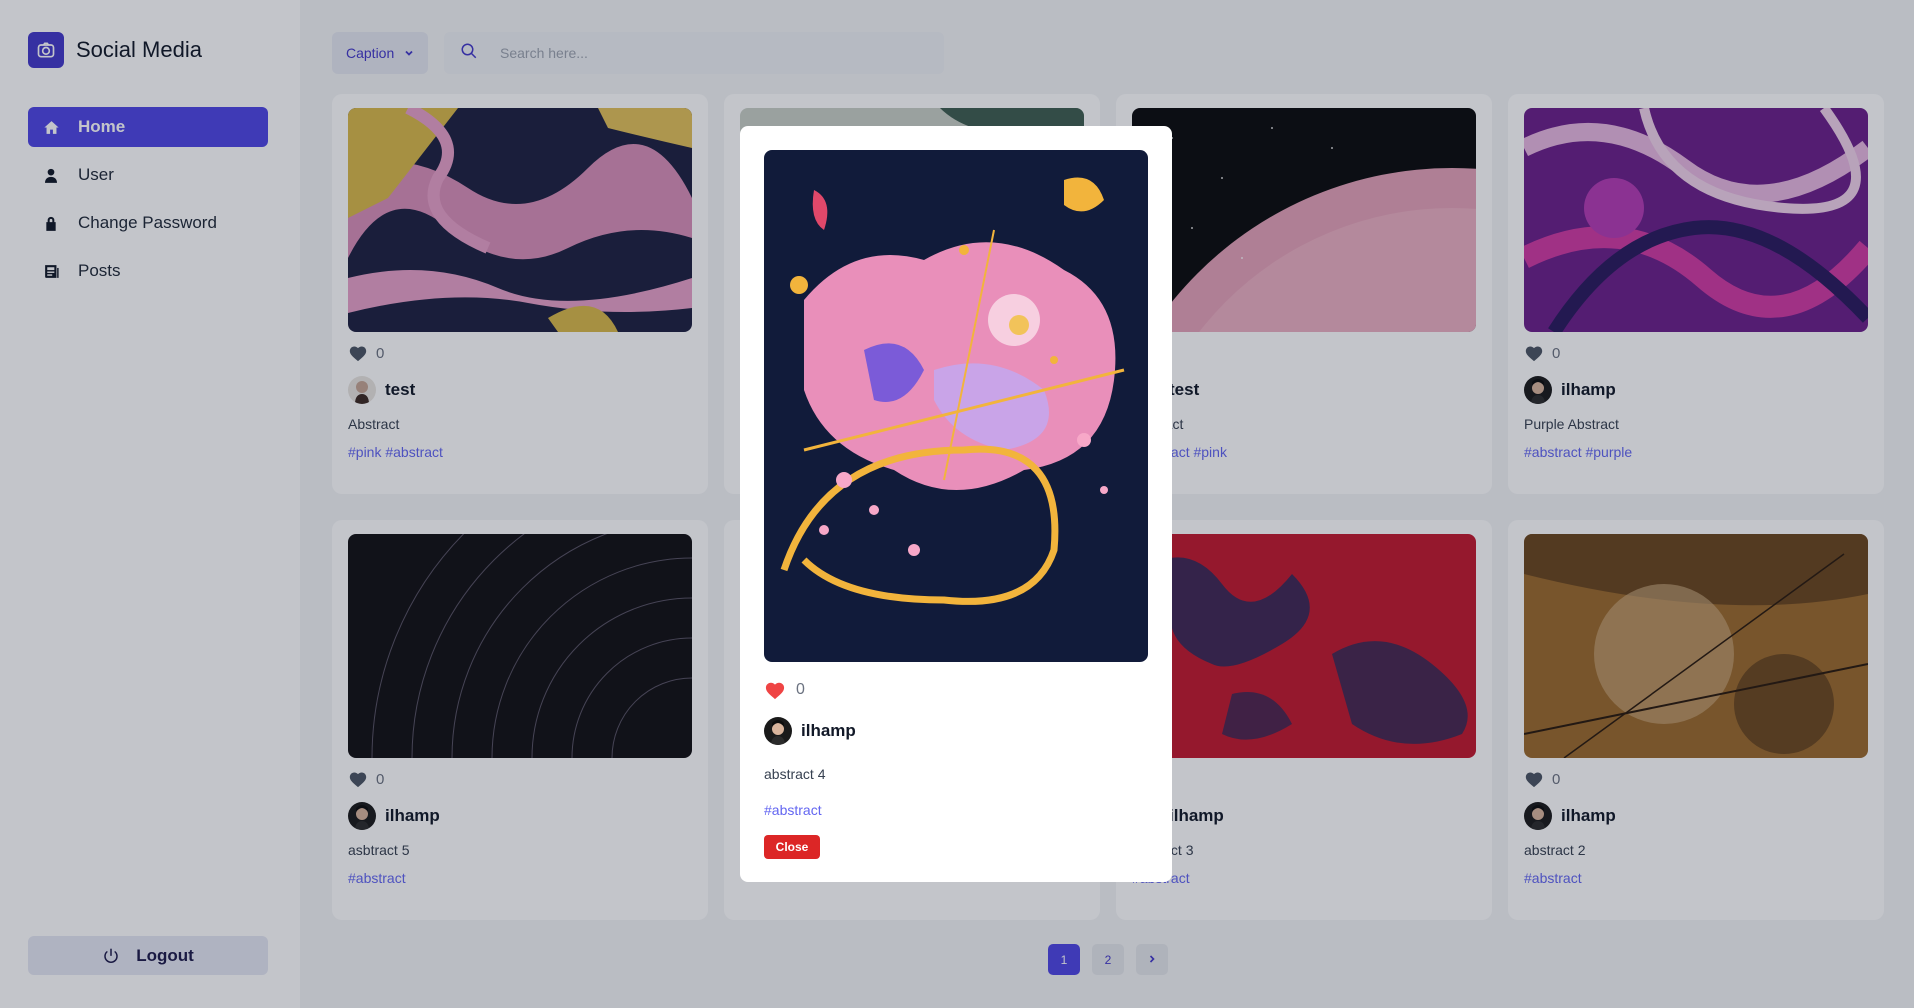  Describe the element at coordinates (956, 406) in the screenshot. I see `modal-post-image` at that location.